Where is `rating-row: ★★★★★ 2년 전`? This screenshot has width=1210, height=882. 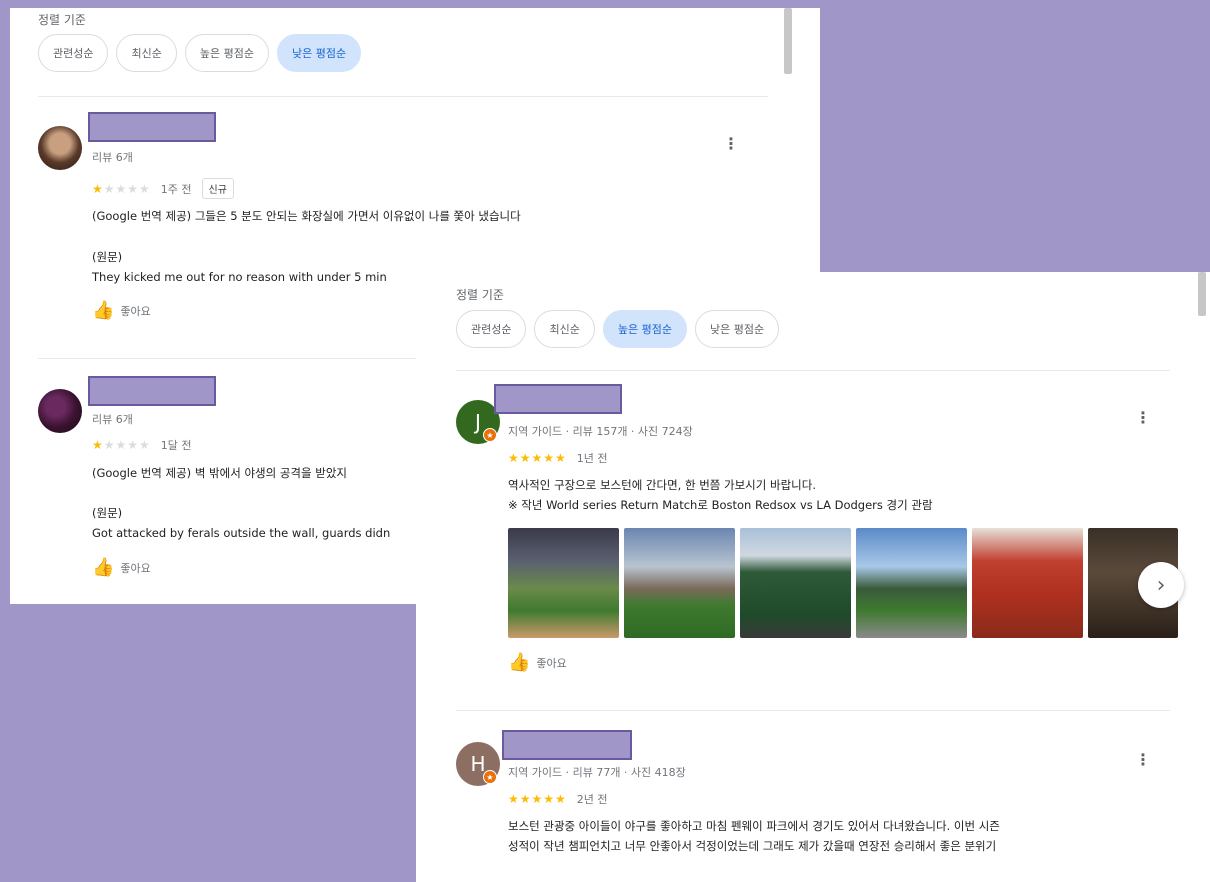
rating-row: ★★★★★ 2년 전 is located at coordinates (558, 799).